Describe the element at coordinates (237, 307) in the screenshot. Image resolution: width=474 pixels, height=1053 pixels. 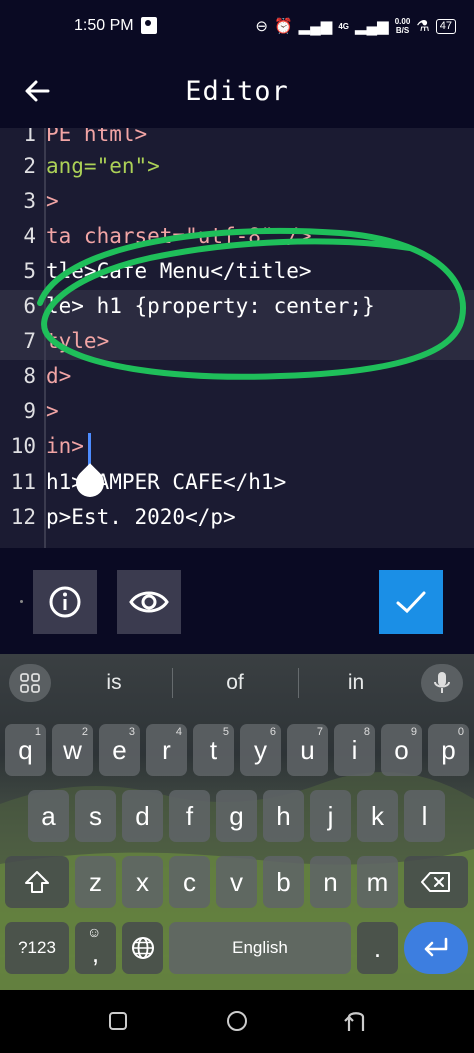
I see `code-line-highlighted: 6 le> h1 {property: center;}` at that location.